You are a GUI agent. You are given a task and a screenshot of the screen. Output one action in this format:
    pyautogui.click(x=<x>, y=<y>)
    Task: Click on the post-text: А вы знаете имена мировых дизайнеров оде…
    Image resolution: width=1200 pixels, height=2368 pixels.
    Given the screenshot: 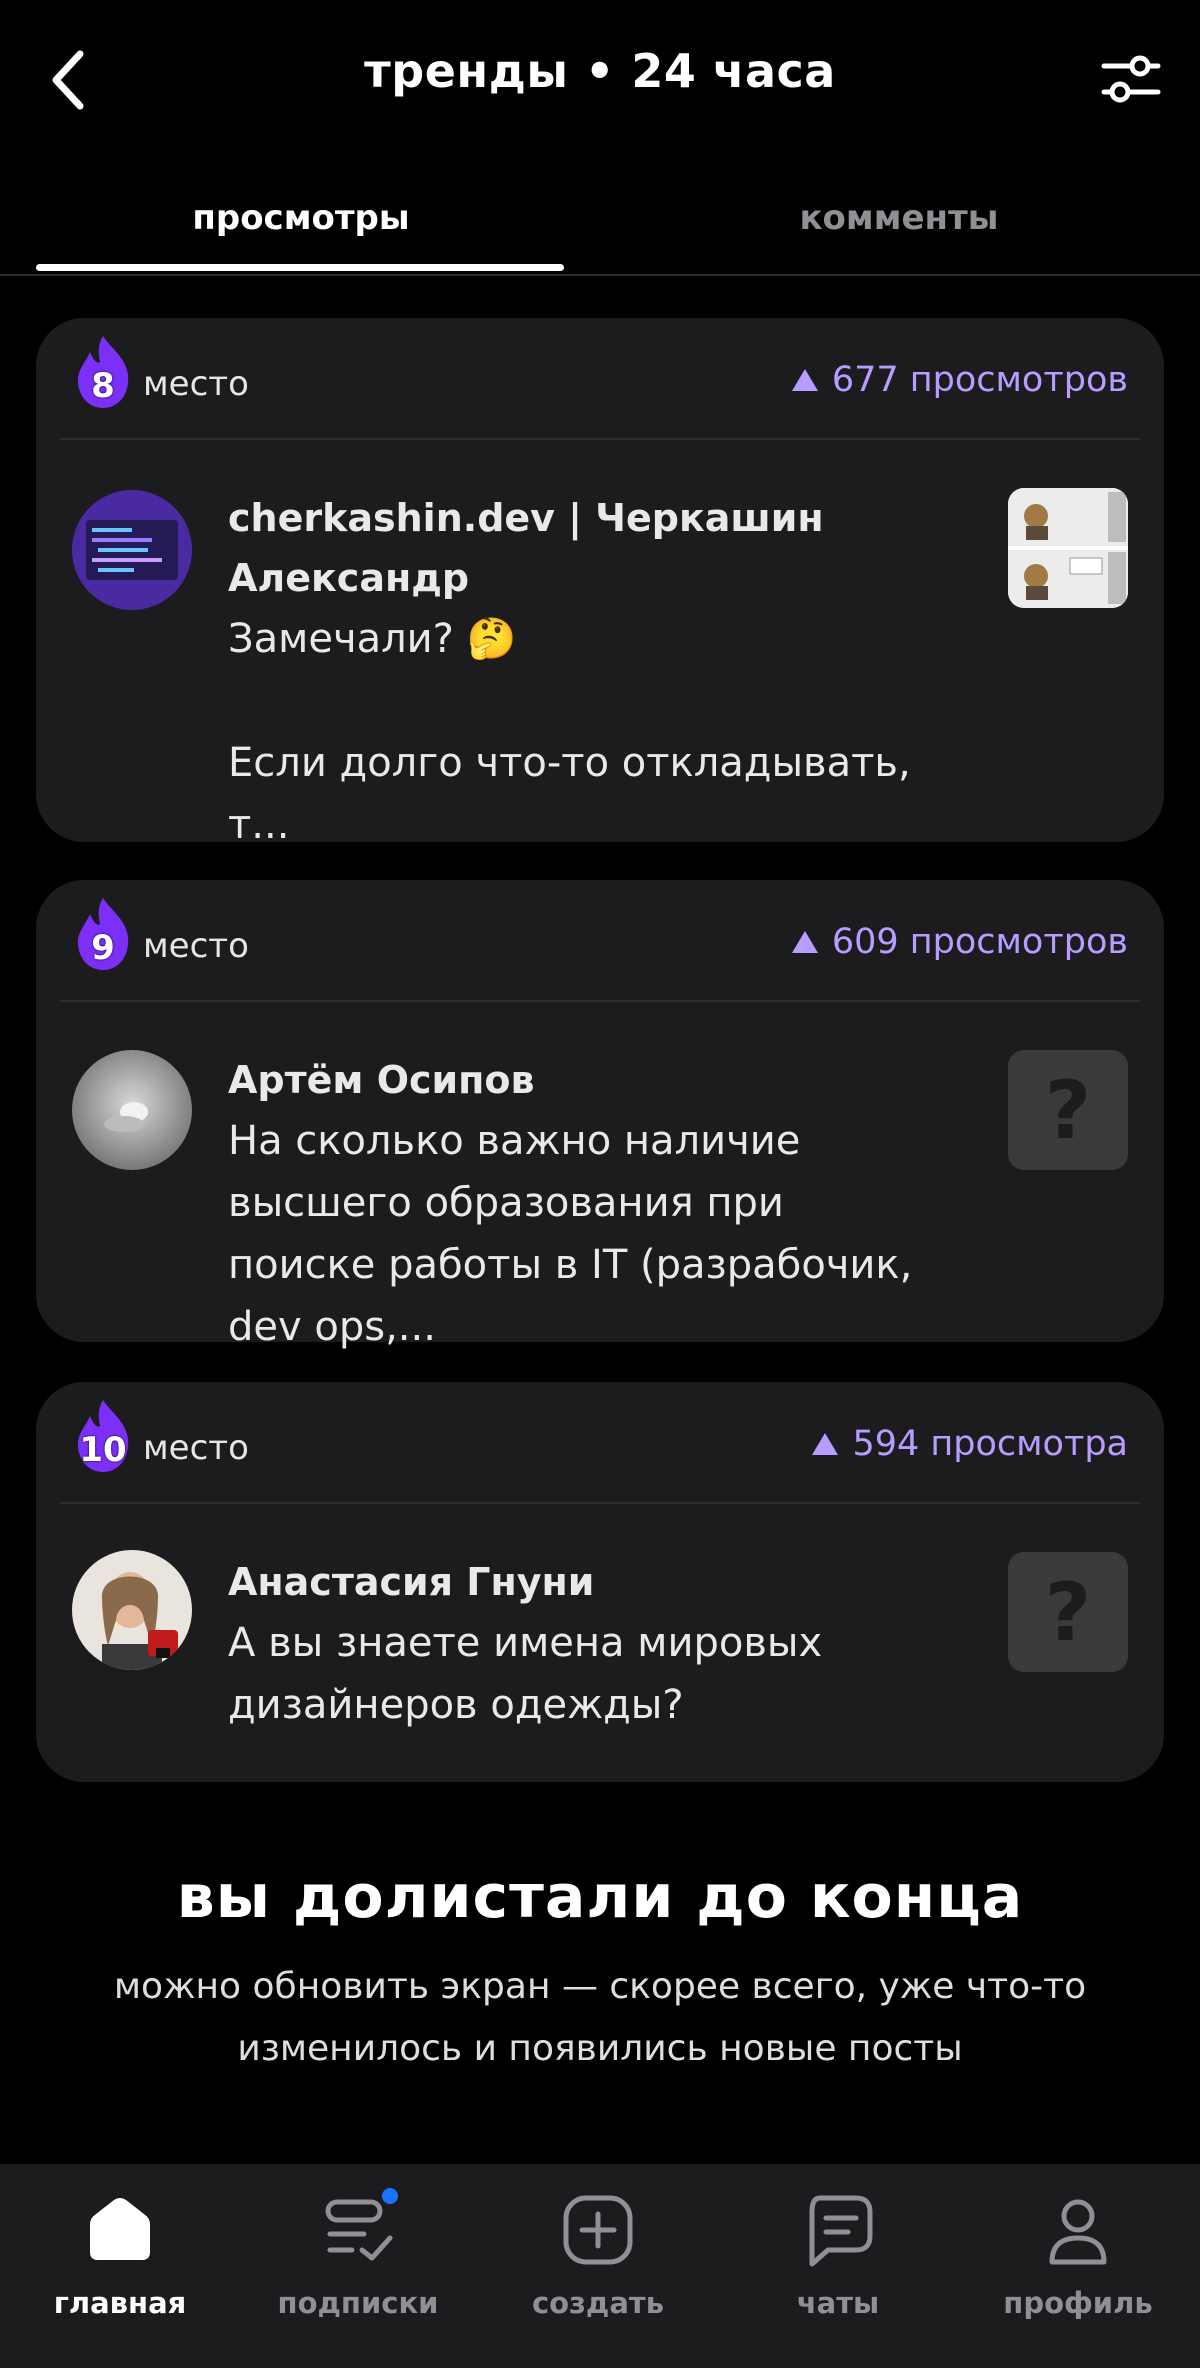 What is the action you would take?
    pyautogui.click(x=525, y=1674)
    